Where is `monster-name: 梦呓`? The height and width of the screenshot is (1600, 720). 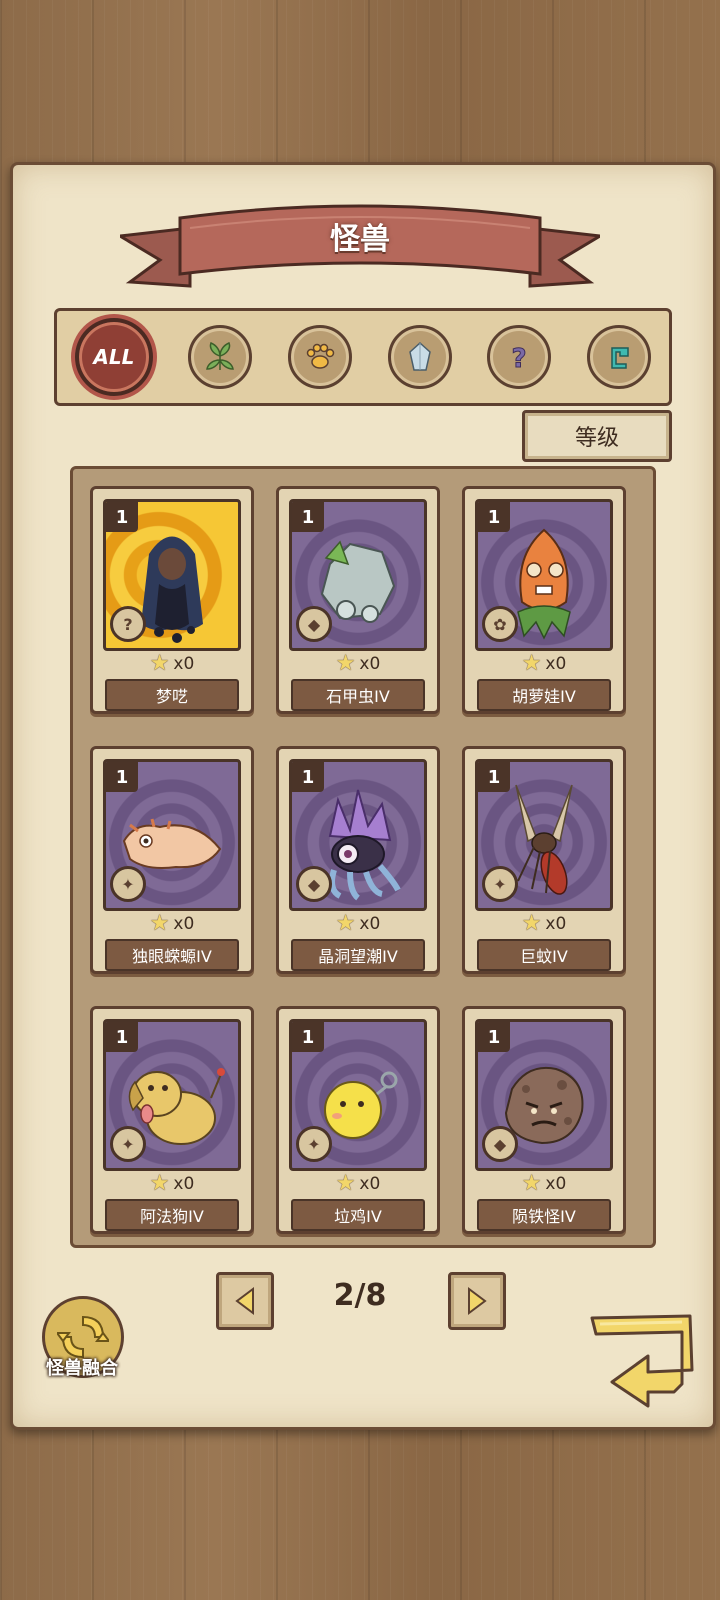 monster-name: 梦呓 is located at coordinates (172, 695).